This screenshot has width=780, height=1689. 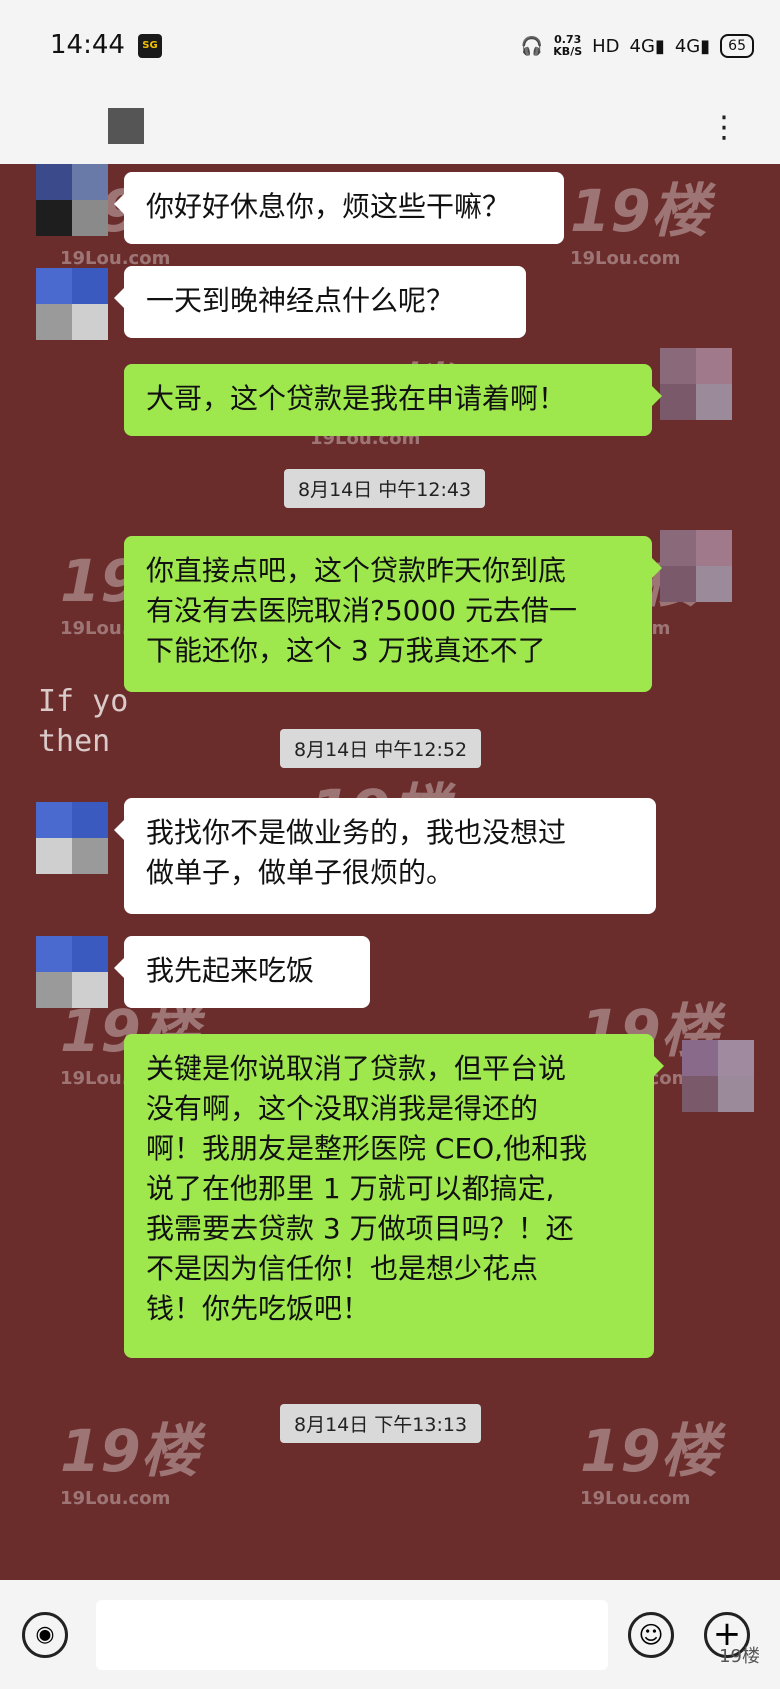 What do you see at coordinates (739, 1656) in the screenshot?
I see `corner-watermark: 19楼` at bounding box center [739, 1656].